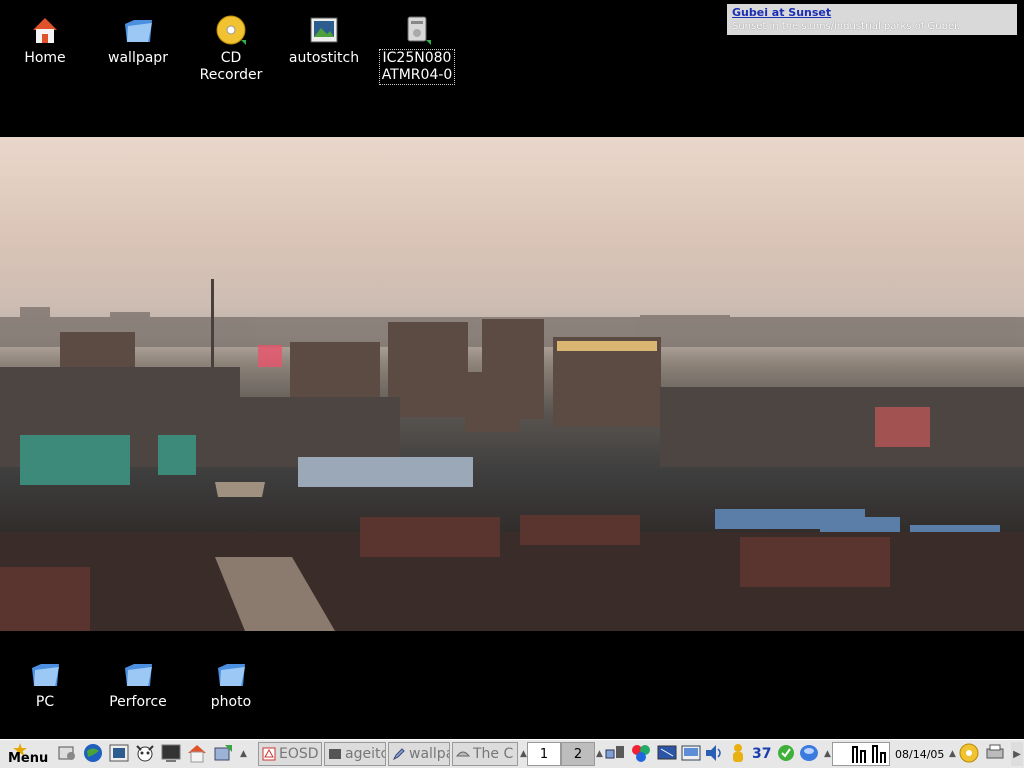  I want to click on browser-icon, so click(463, 754).